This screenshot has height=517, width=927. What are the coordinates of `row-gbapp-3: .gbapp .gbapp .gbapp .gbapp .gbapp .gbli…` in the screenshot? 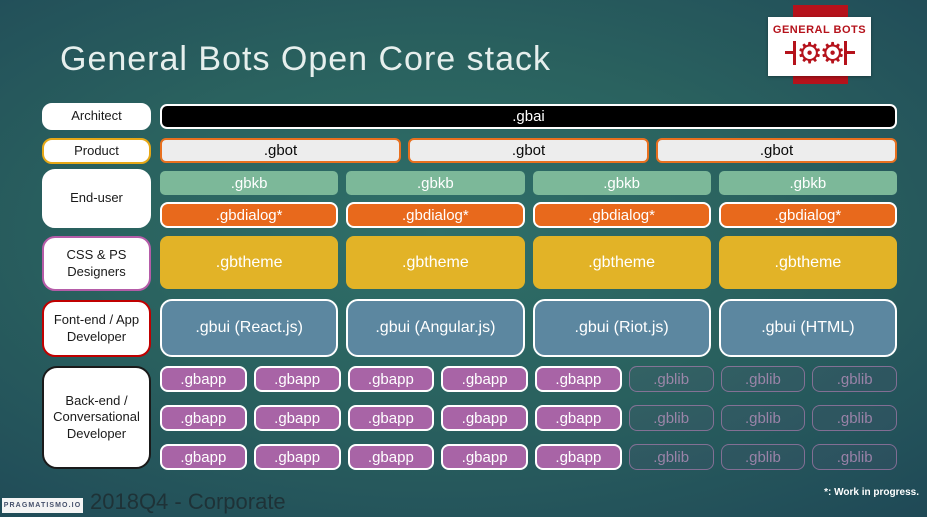 It's located at (528, 457).